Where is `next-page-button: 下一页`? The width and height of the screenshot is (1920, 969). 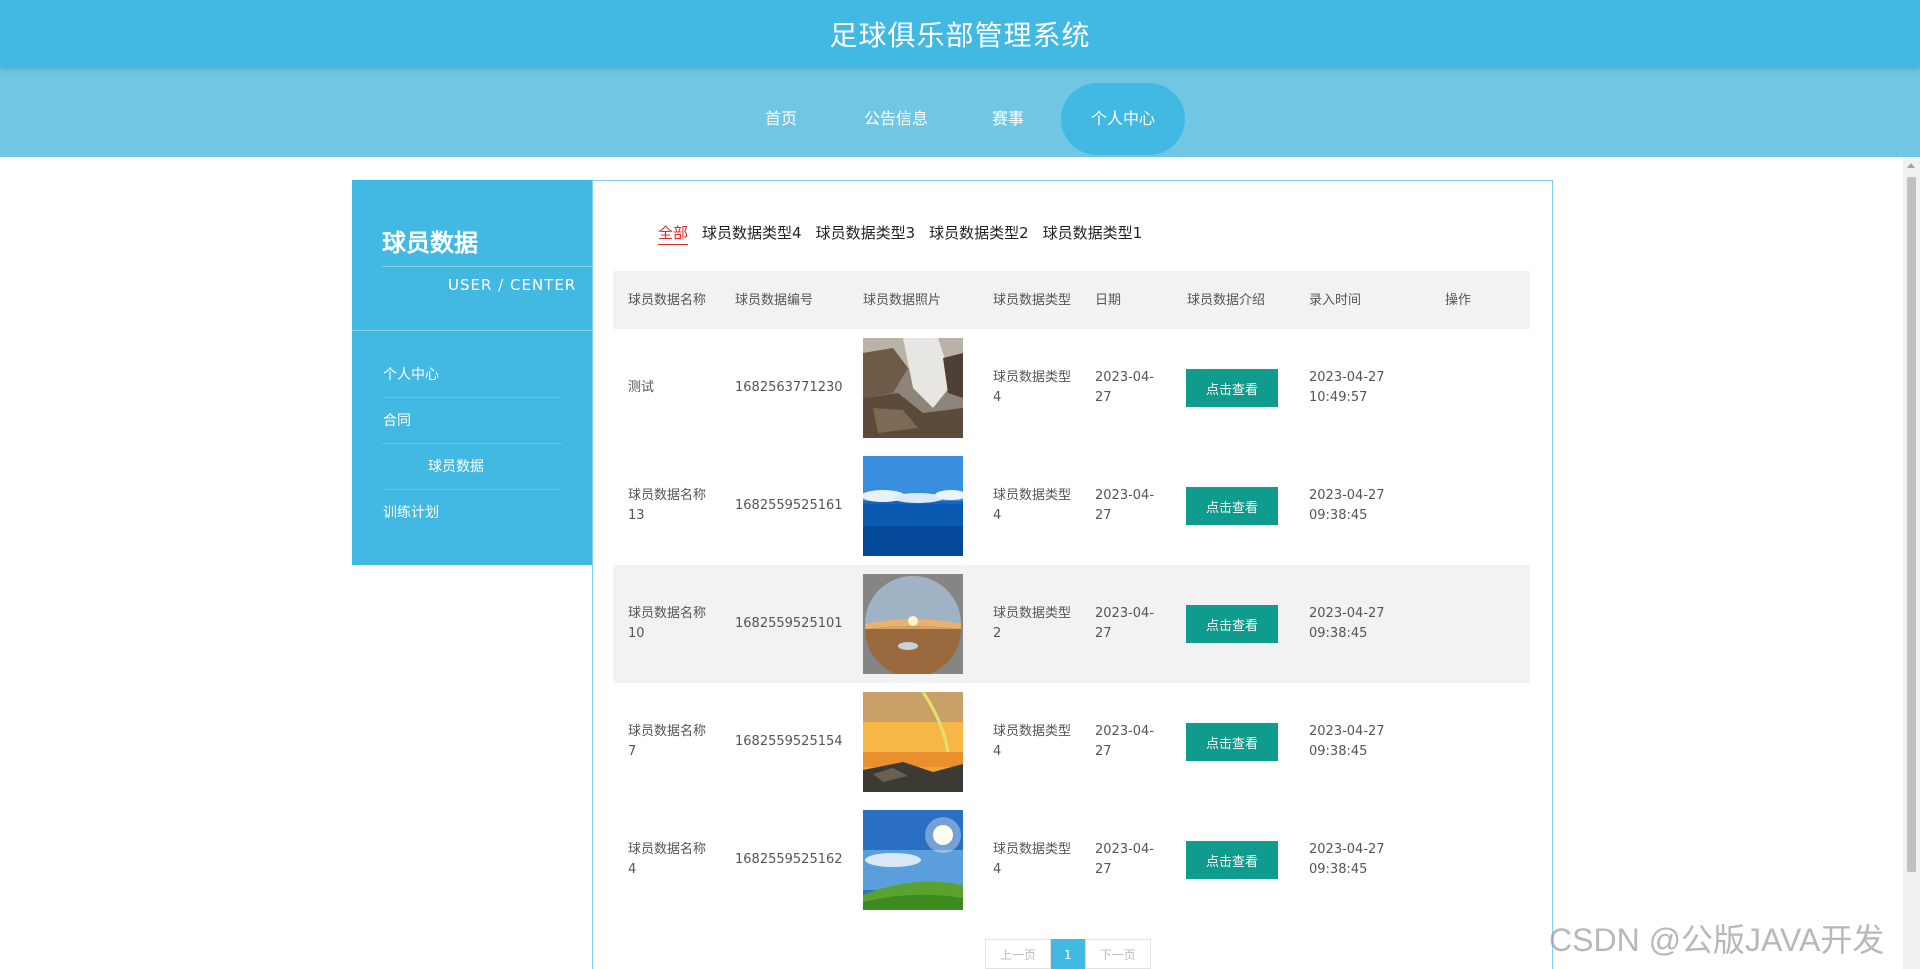 next-page-button: 下一页 is located at coordinates (1117, 954).